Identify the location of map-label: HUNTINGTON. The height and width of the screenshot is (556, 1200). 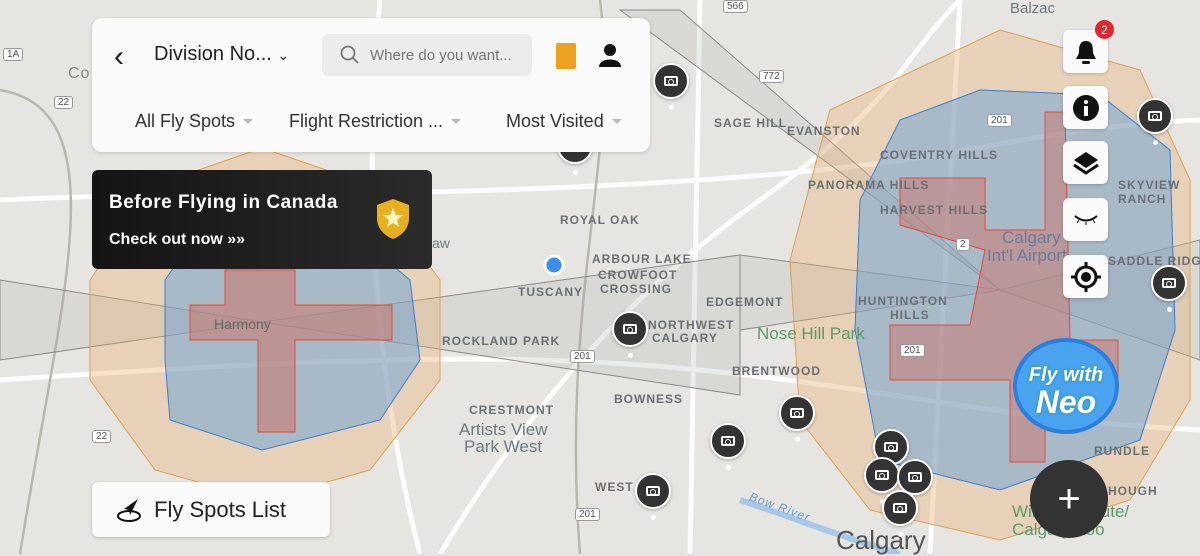
(903, 301).